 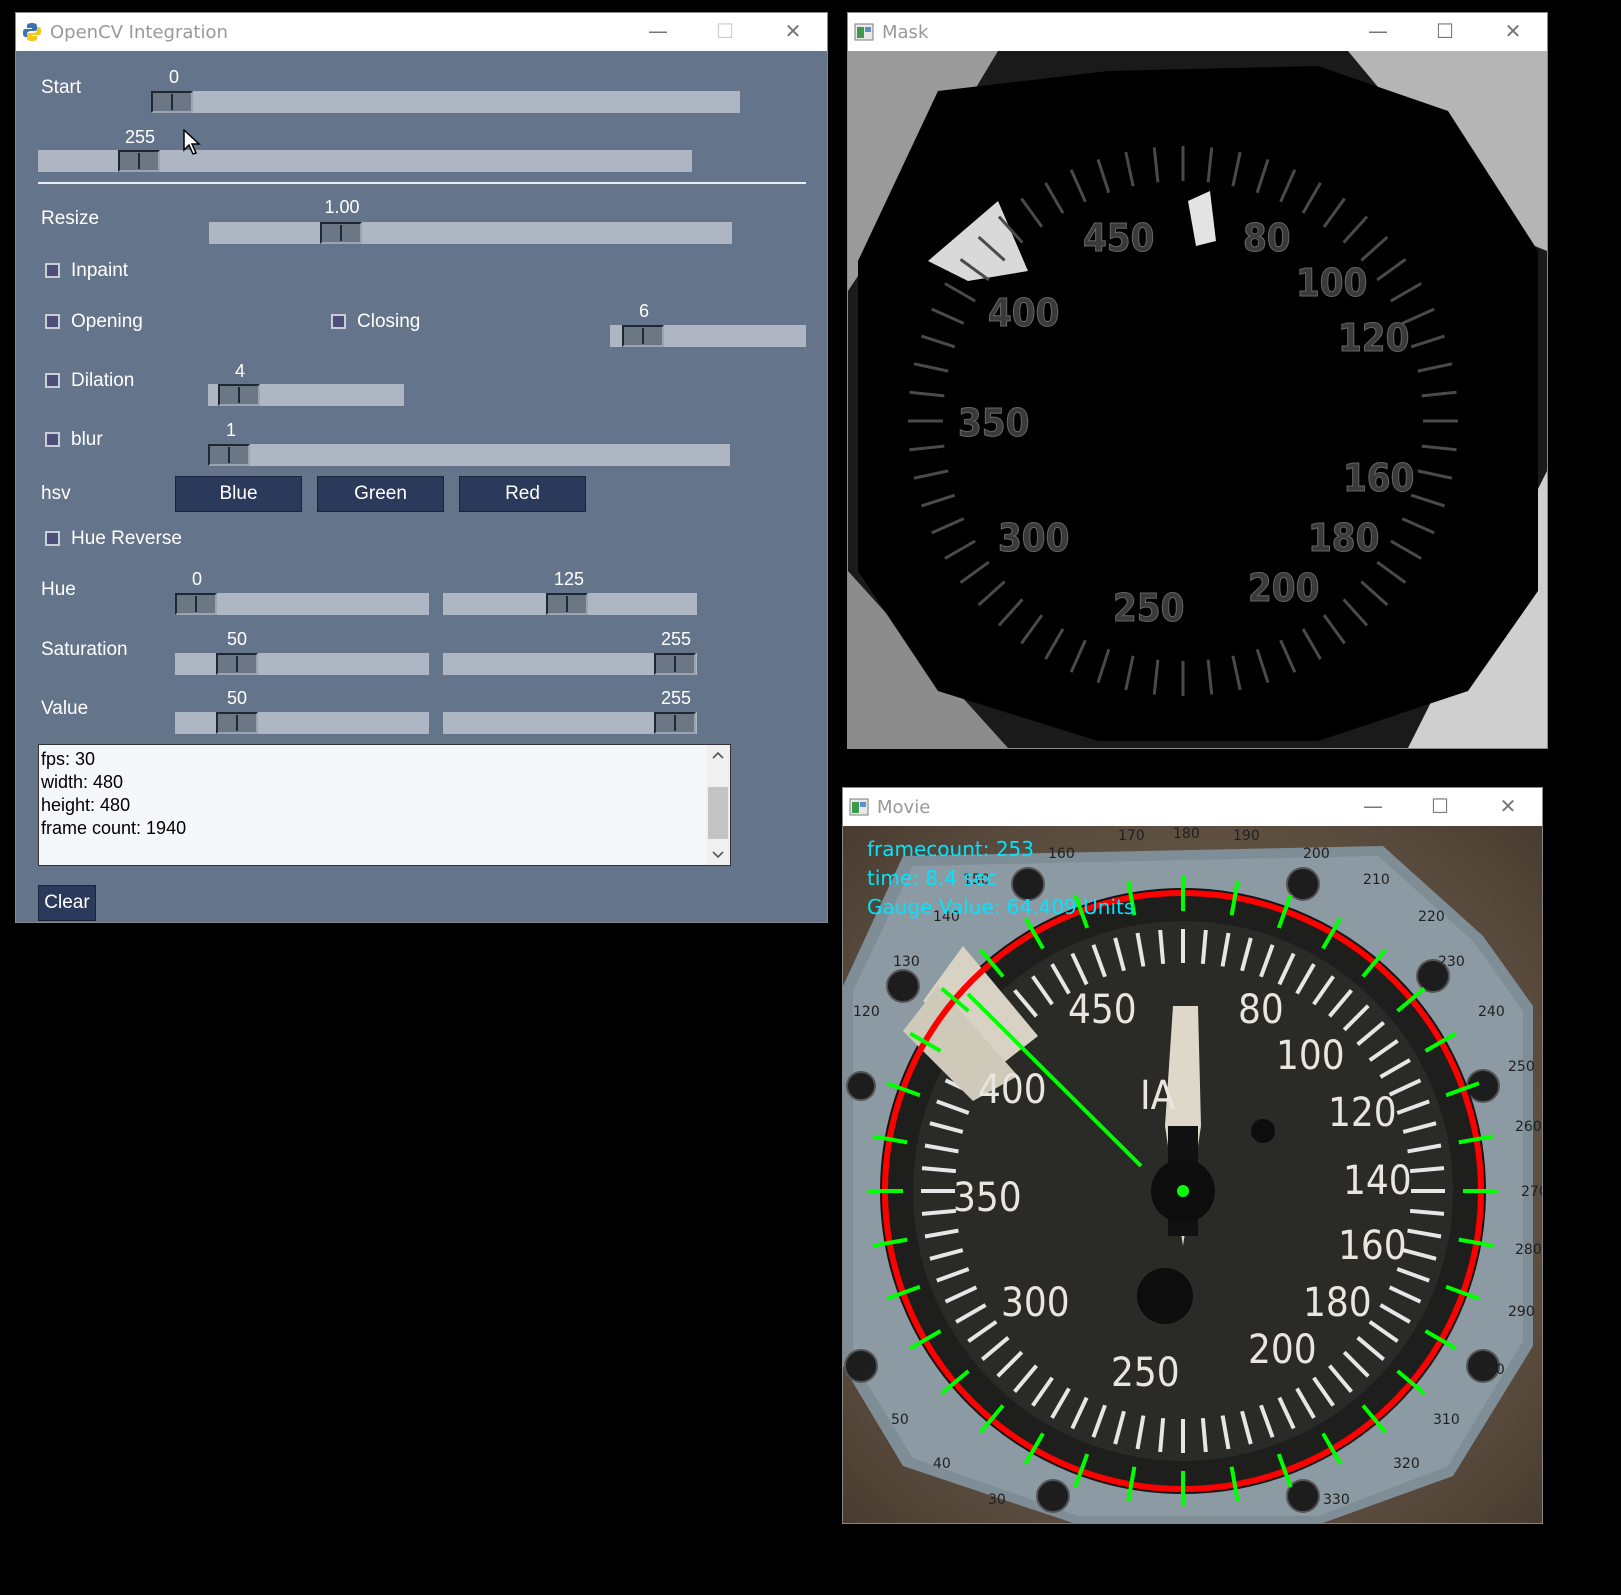 What do you see at coordinates (1033, 538) in the screenshot?
I see `mask-number: 300` at bounding box center [1033, 538].